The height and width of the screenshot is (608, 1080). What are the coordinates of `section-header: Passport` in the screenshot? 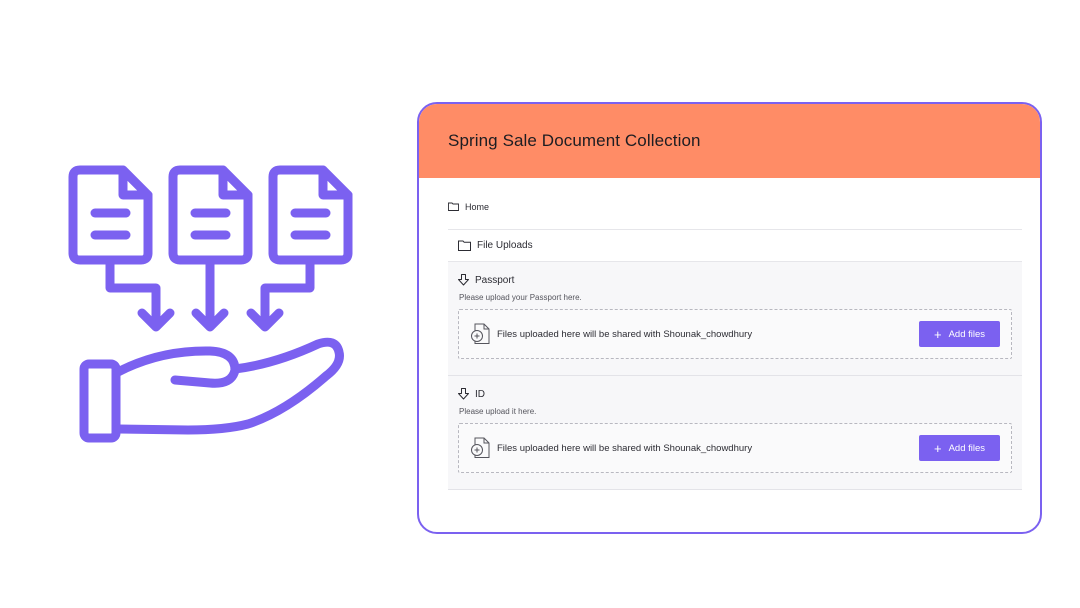 It's located at (735, 280).